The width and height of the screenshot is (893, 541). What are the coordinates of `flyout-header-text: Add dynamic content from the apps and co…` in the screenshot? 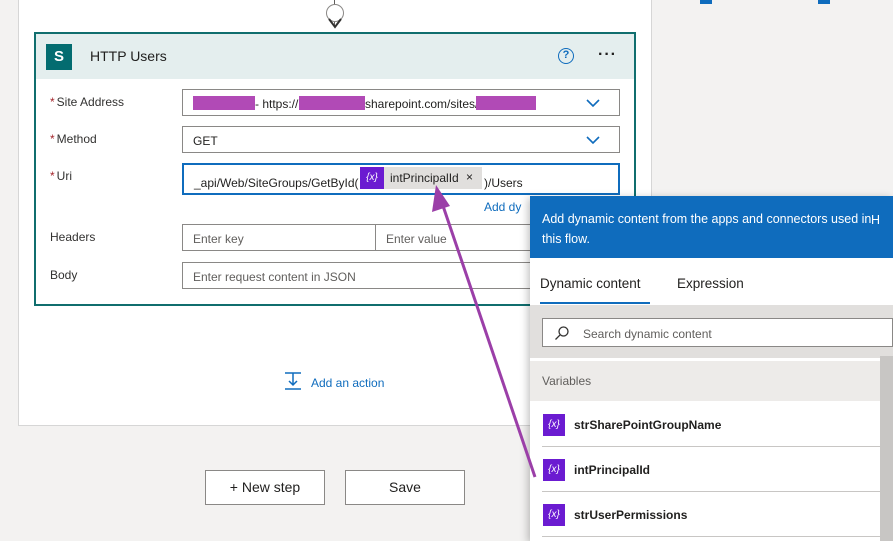 It's located at (707, 229).